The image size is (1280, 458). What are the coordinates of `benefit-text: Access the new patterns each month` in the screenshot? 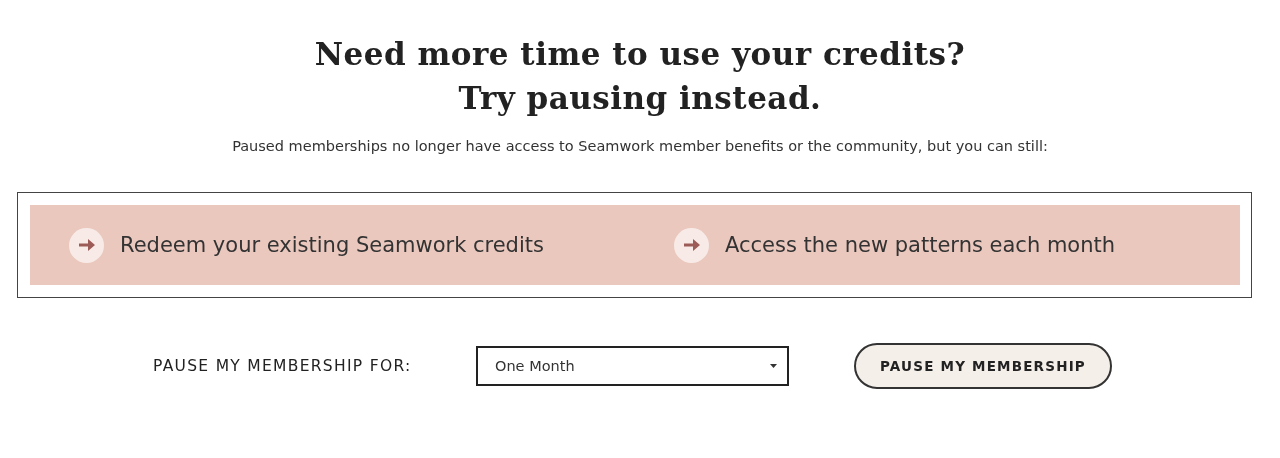 It's located at (920, 245).